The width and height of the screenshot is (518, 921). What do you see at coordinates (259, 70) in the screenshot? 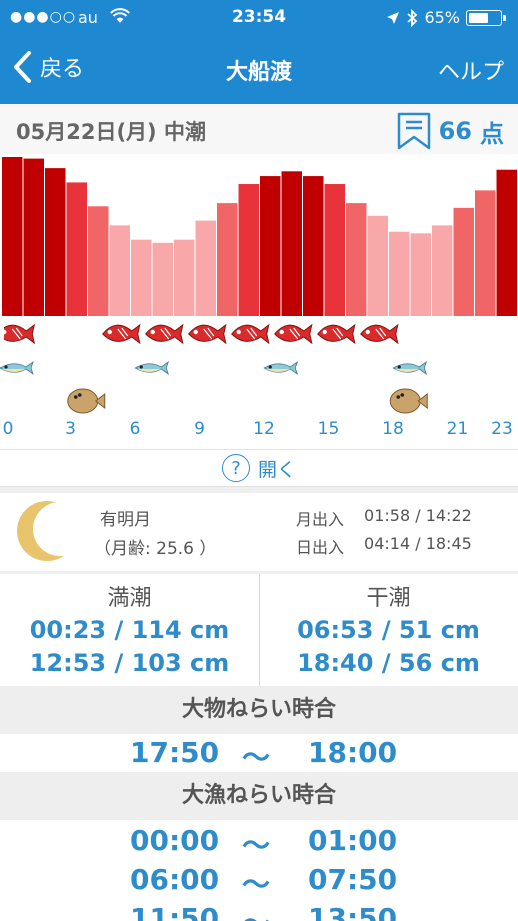
I see `navigation-bar: 戻る 大船渡 ヘルプ` at bounding box center [259, 70].